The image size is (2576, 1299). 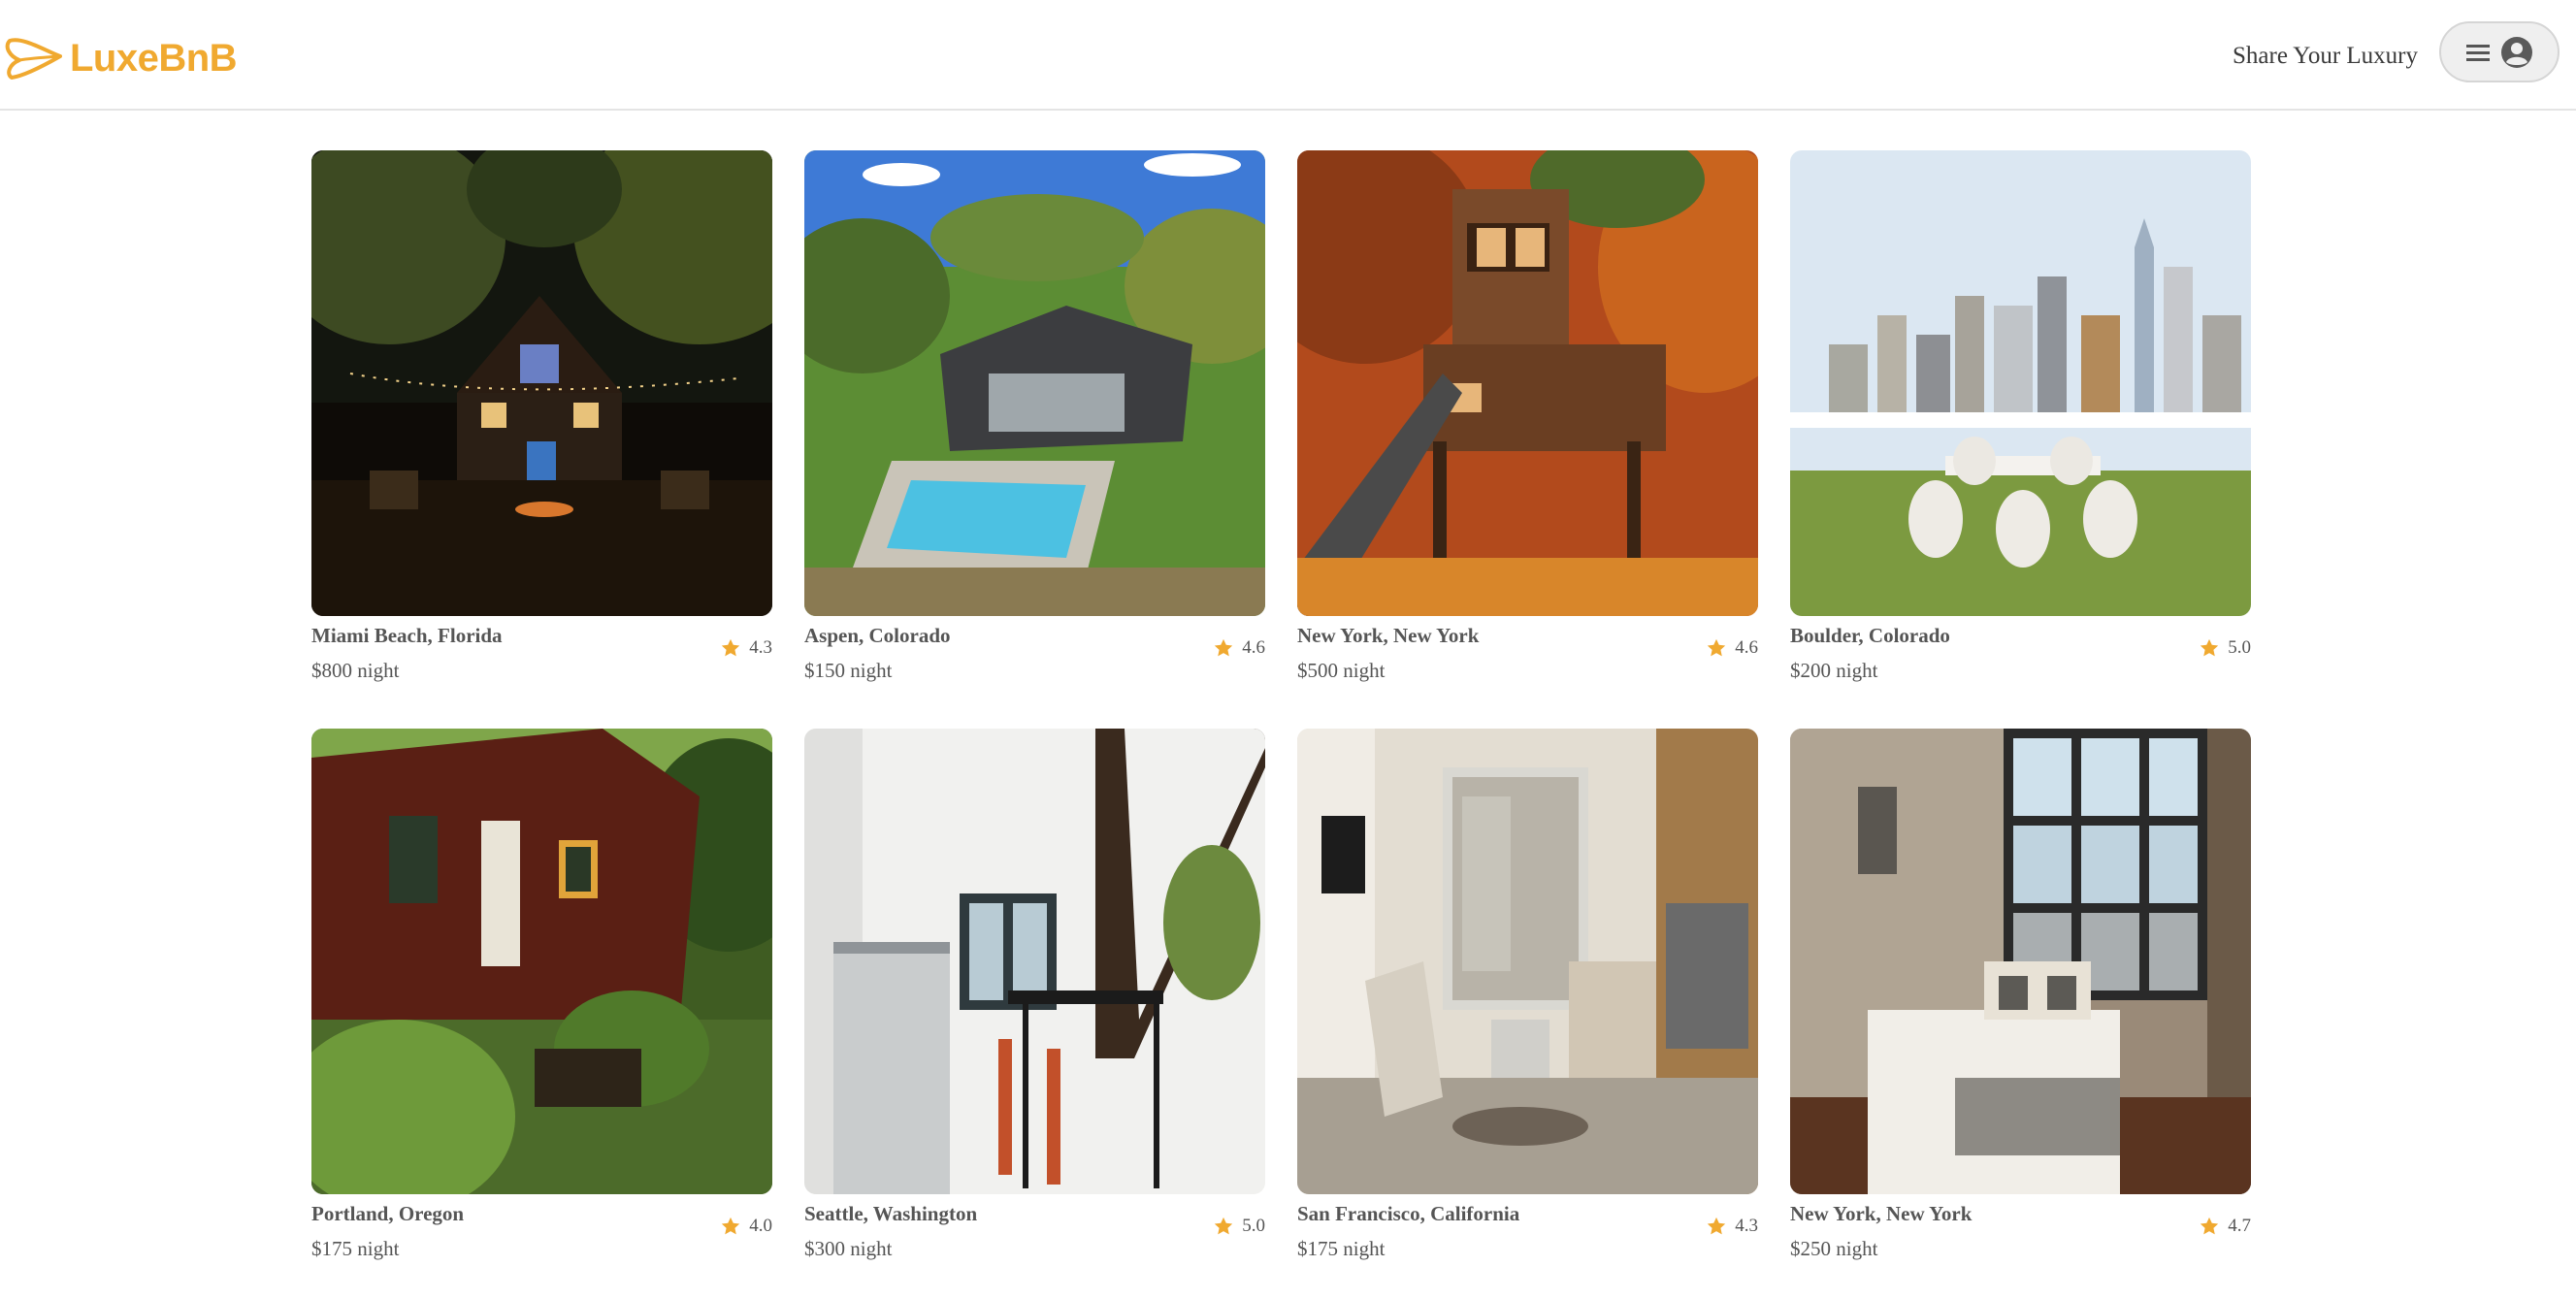 I want to click on listing-card: New York, New York $250 night 4.7, so click(x=2020, y=1000).